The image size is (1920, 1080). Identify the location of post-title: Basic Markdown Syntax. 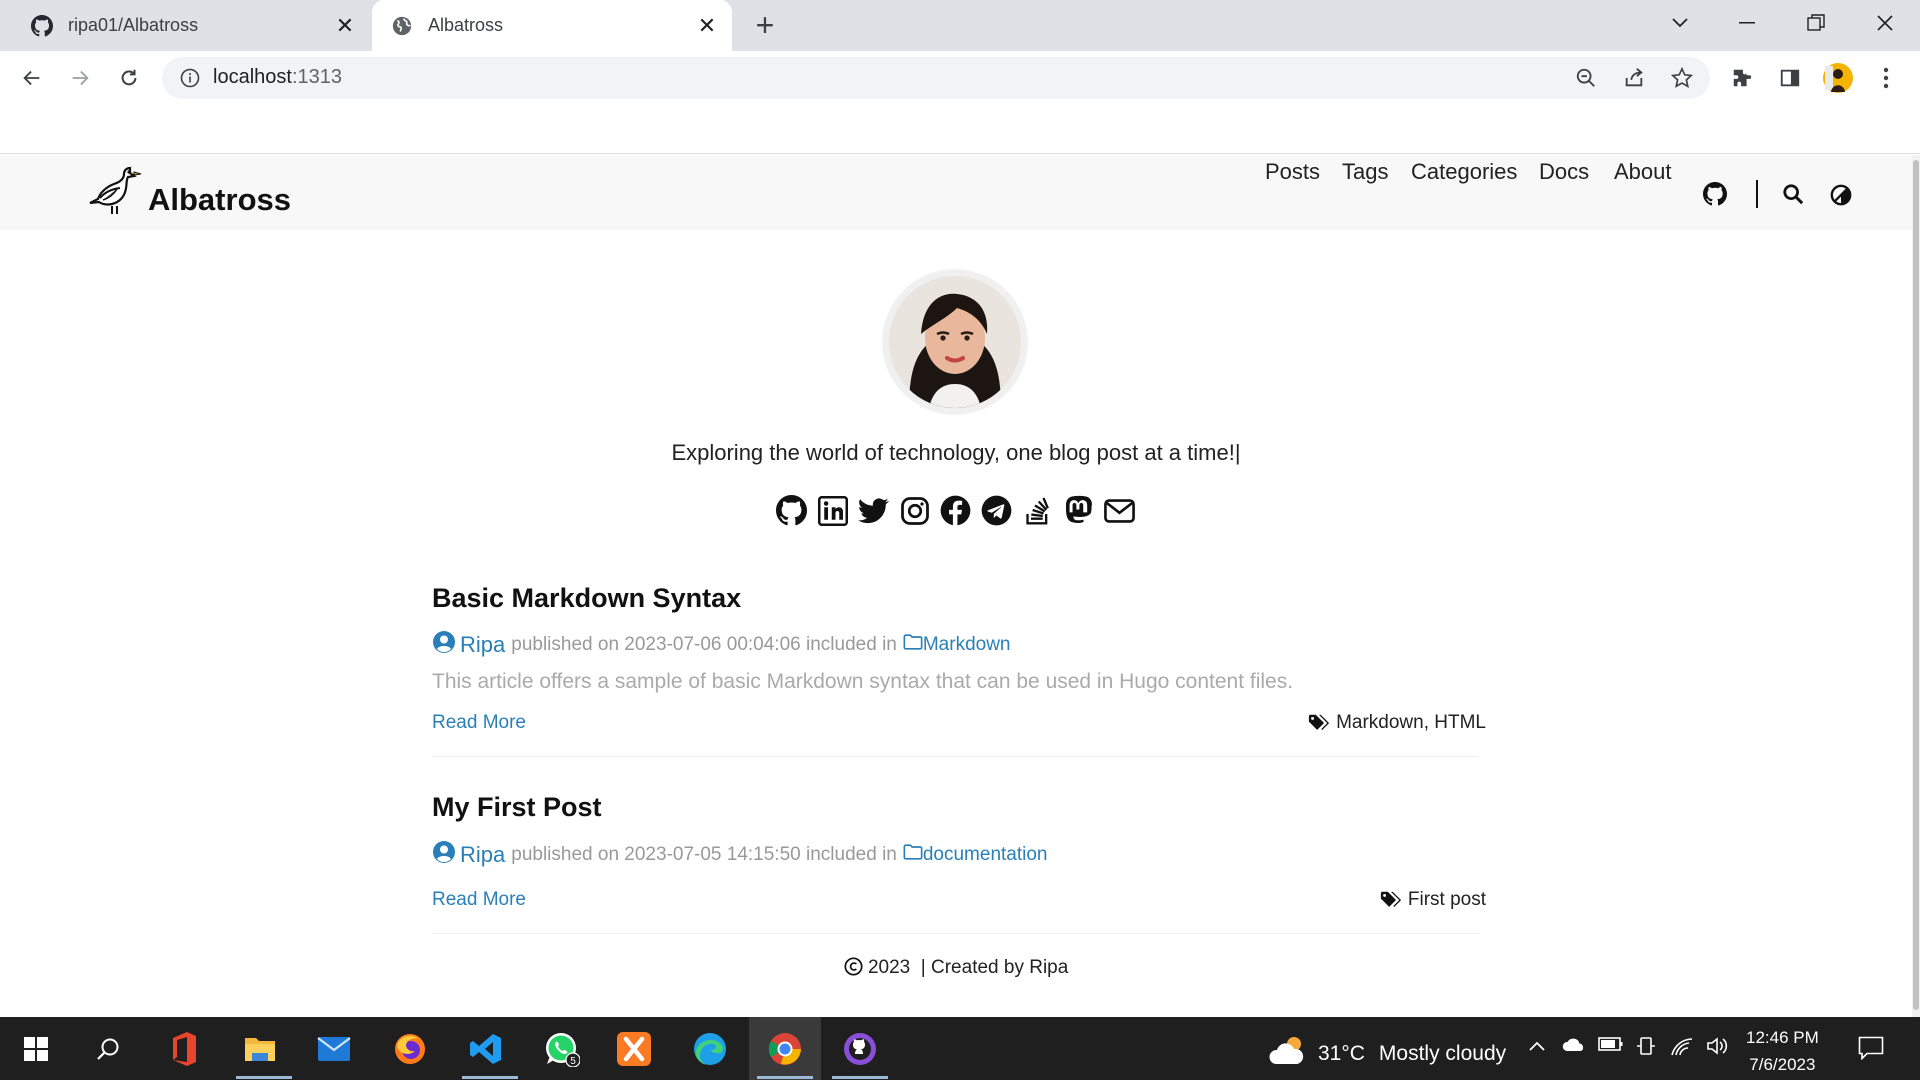
(586, 598).